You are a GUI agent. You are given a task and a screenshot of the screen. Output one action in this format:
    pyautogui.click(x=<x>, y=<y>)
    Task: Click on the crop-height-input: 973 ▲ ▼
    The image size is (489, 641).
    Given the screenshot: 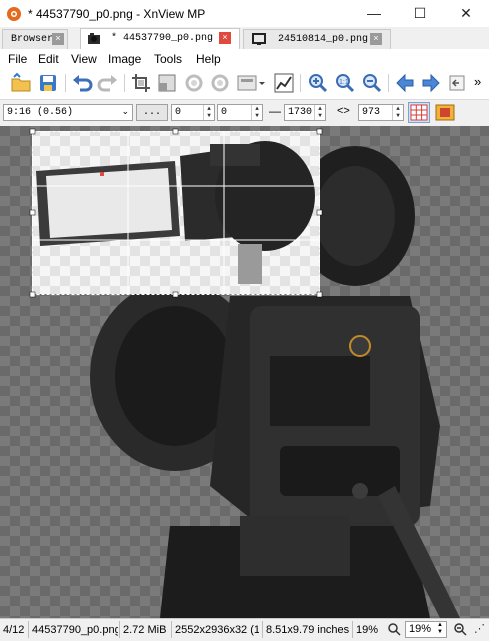 What is the action you would take?
    pyautogui.click(x=381, y=112)
    